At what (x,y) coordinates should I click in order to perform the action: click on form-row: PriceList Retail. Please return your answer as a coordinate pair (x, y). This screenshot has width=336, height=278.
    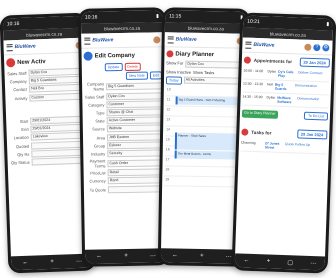
    Looking at the image, I should click on (125, 172).